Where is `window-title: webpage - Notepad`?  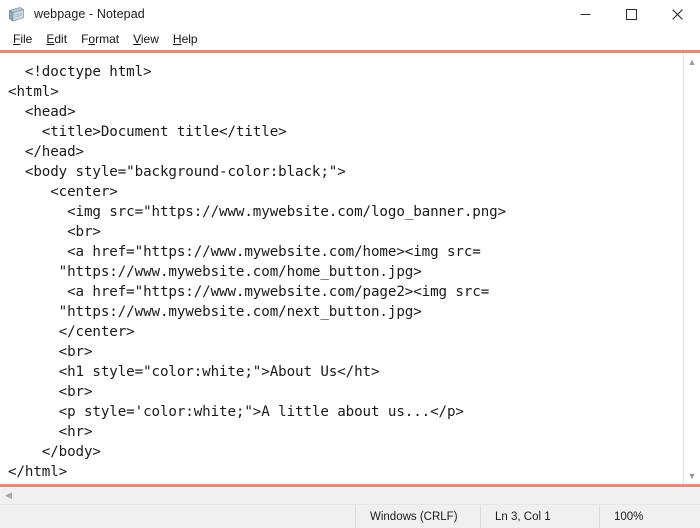 window-title: webpage - Notepad is located at coordinates (89, 14).